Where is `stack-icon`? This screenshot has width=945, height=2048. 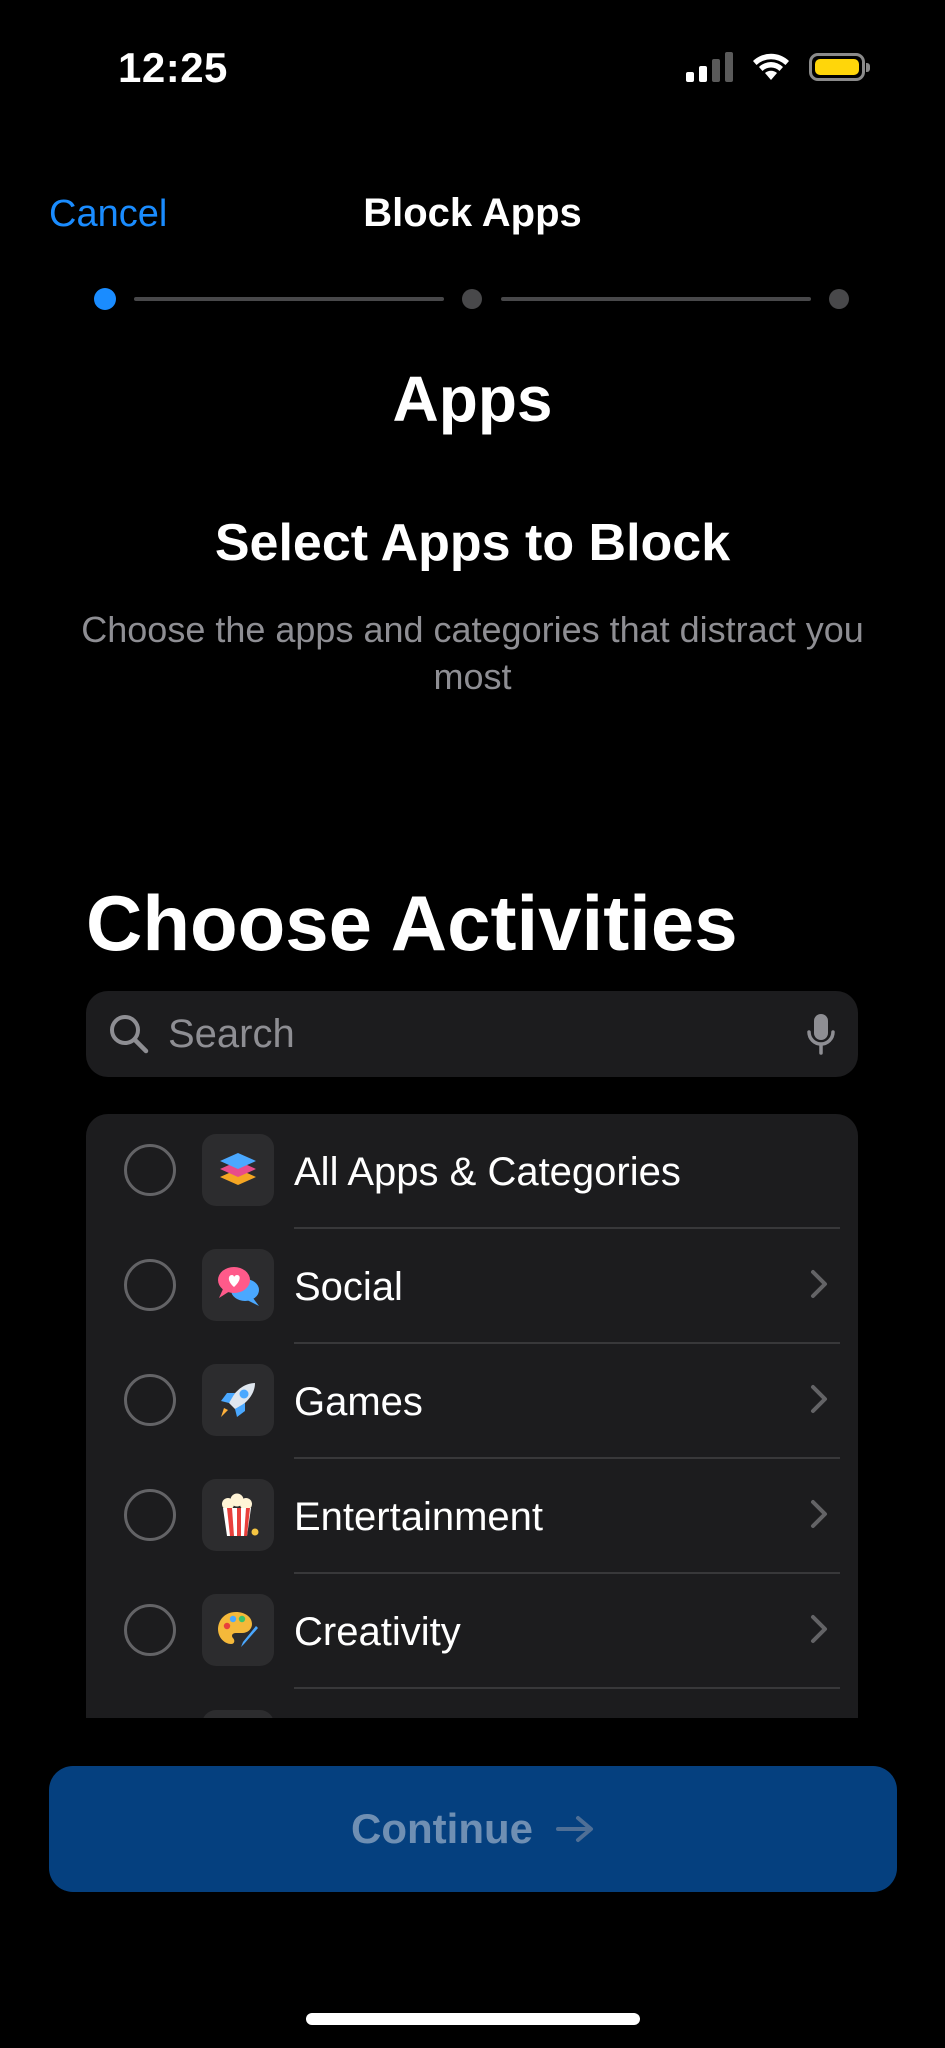 stack-icon is located at coordinates (238, 1170).